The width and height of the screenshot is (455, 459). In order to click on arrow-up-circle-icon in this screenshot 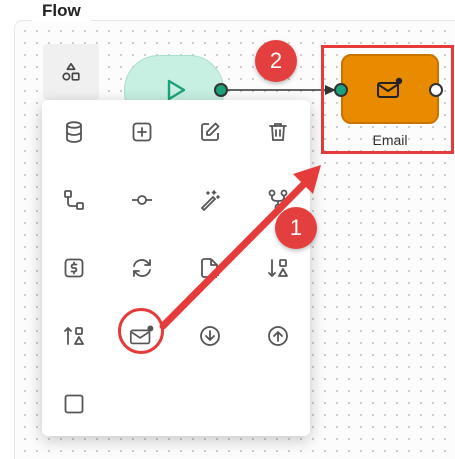, I will do `click(278, 336)`.